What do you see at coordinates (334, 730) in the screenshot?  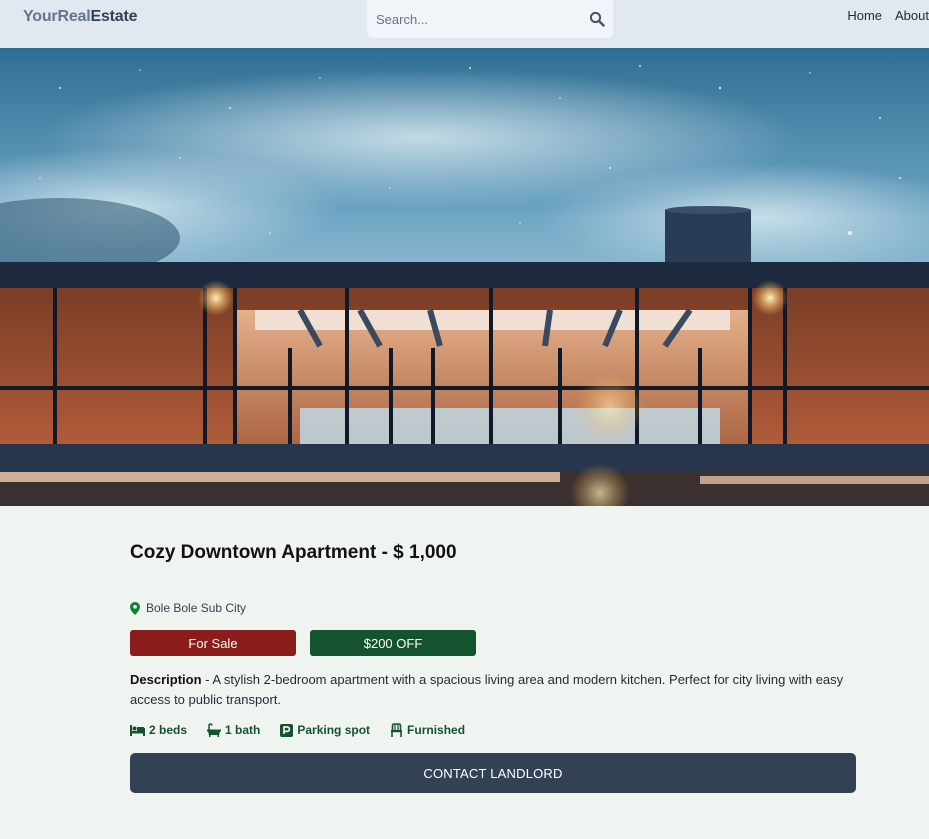 I see `feature-parking-label: Parking spot` at bounding box center [334, 730].